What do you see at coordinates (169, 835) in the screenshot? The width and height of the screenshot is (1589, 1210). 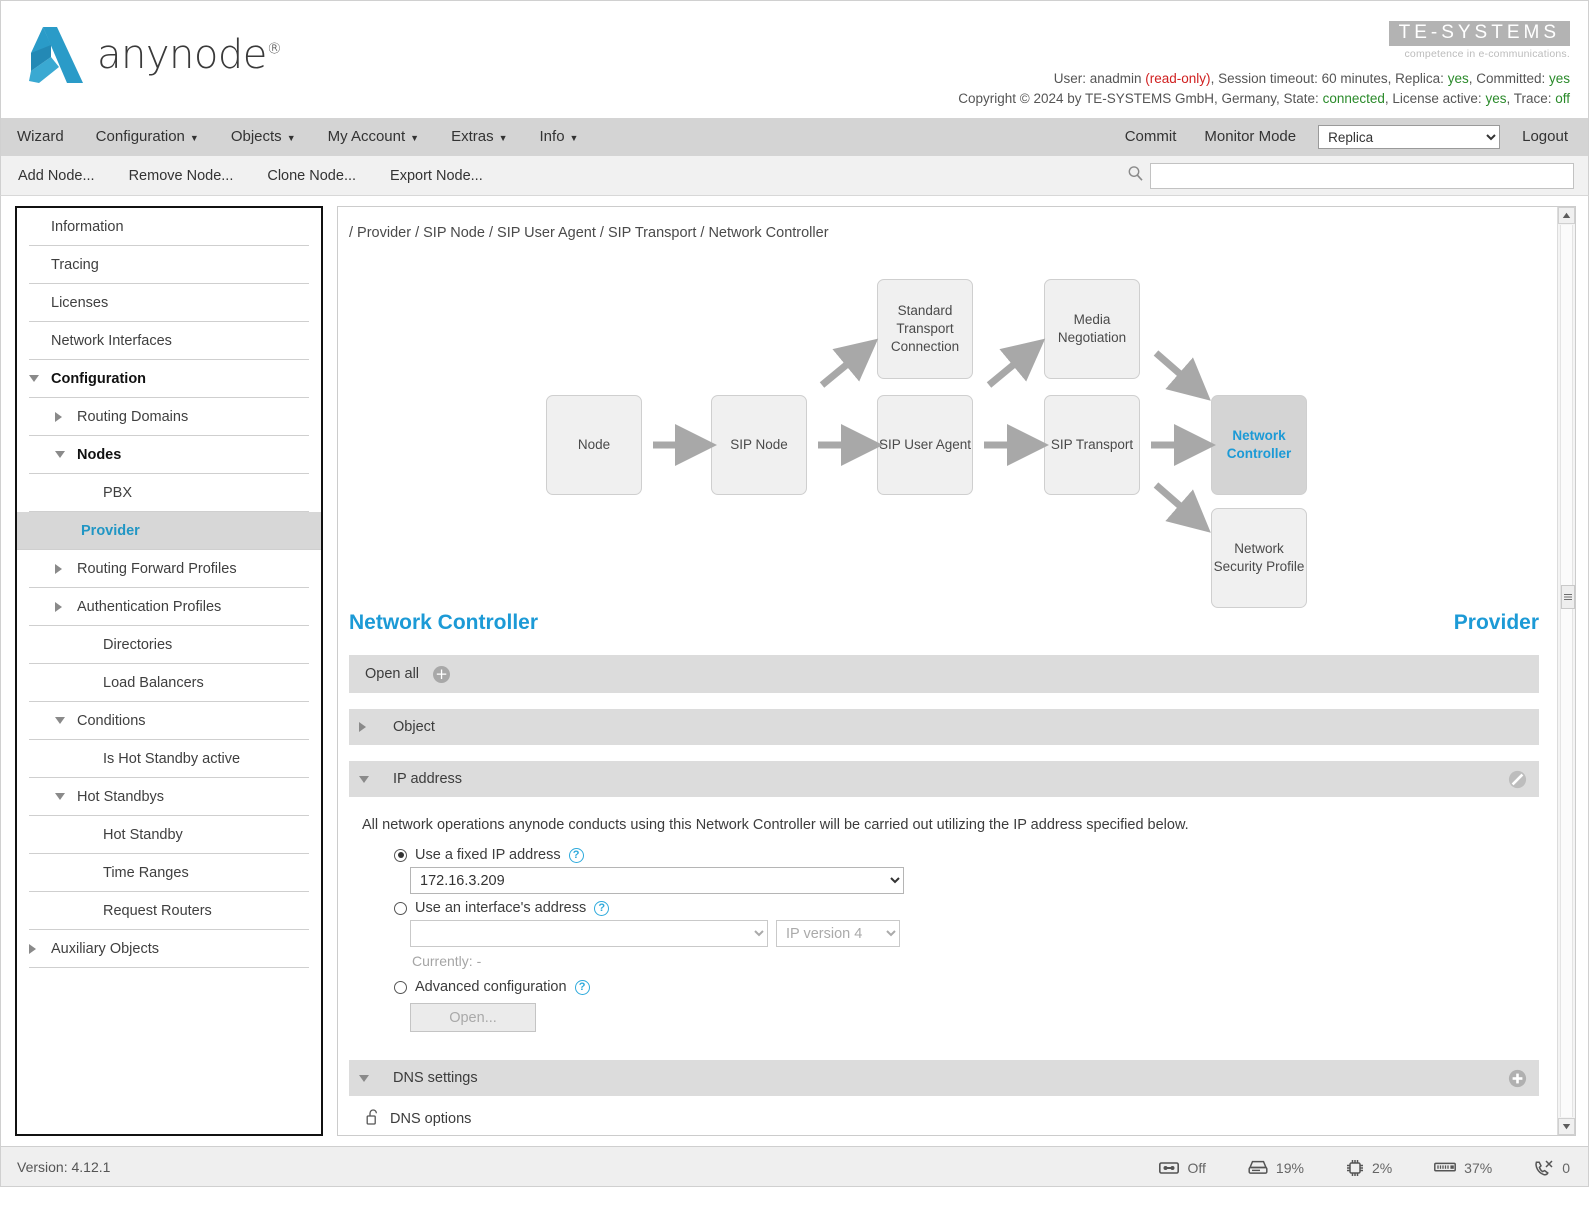 I see `sidebar-item-hot-standby: Hot Standby` at bounding box center [169, 835].